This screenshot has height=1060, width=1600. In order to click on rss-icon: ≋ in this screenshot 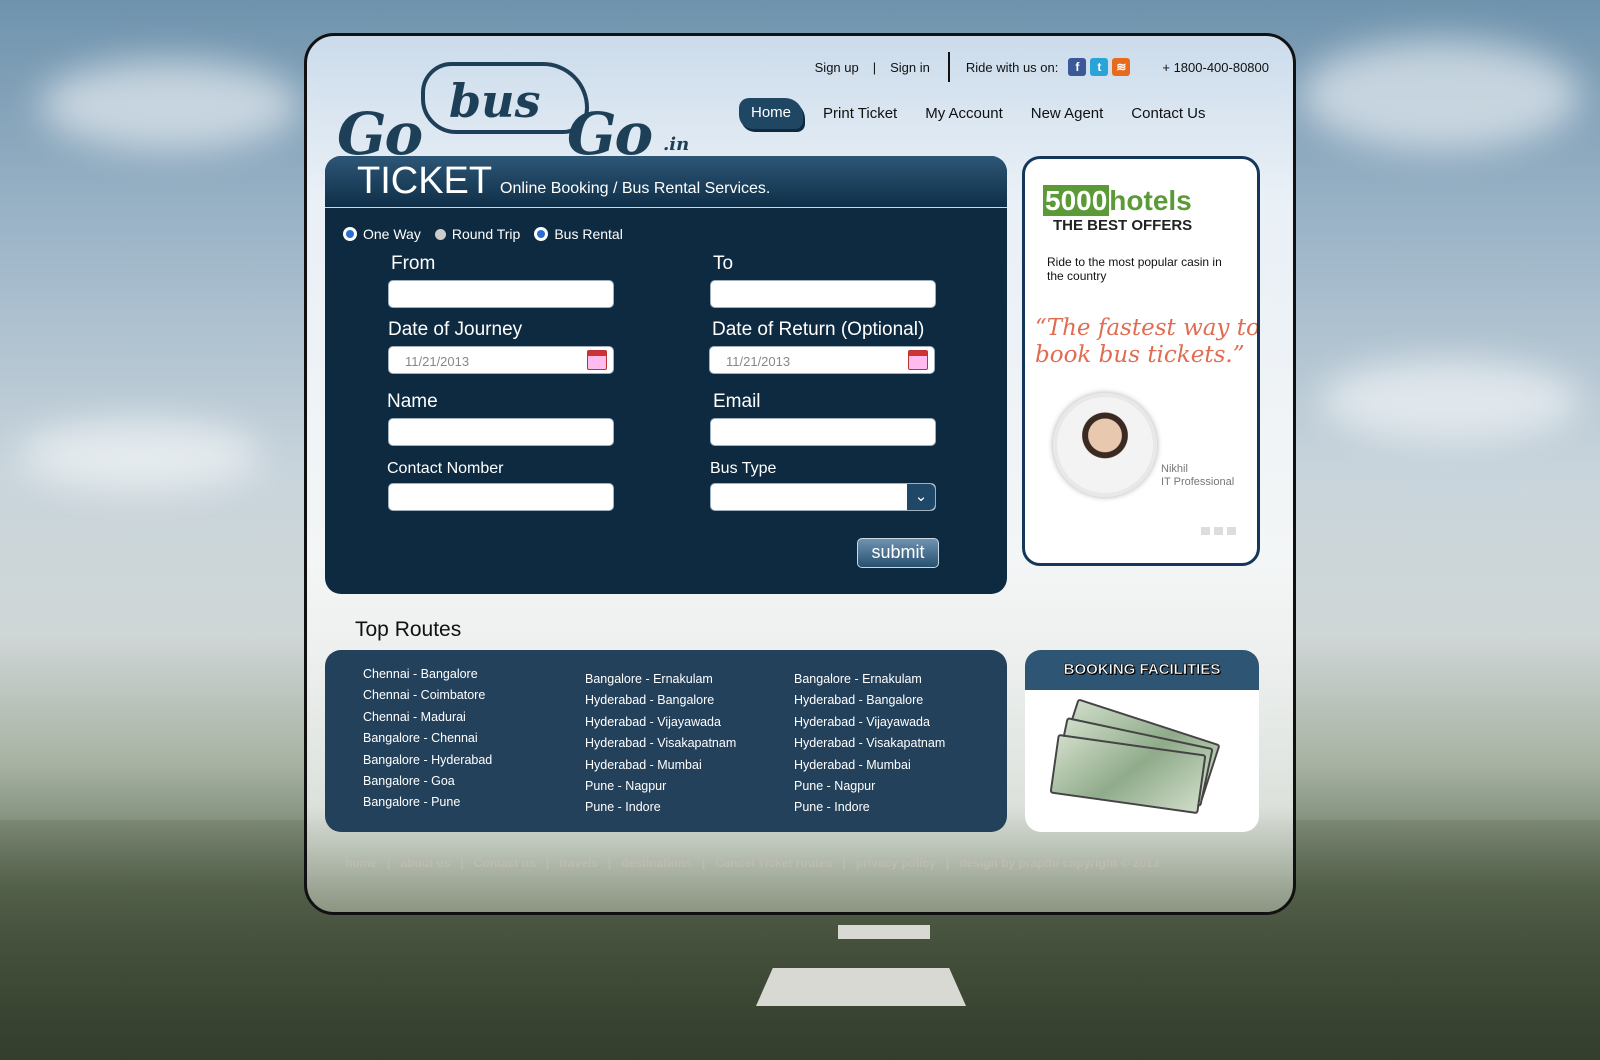, I will do `click(1121, 67)`.